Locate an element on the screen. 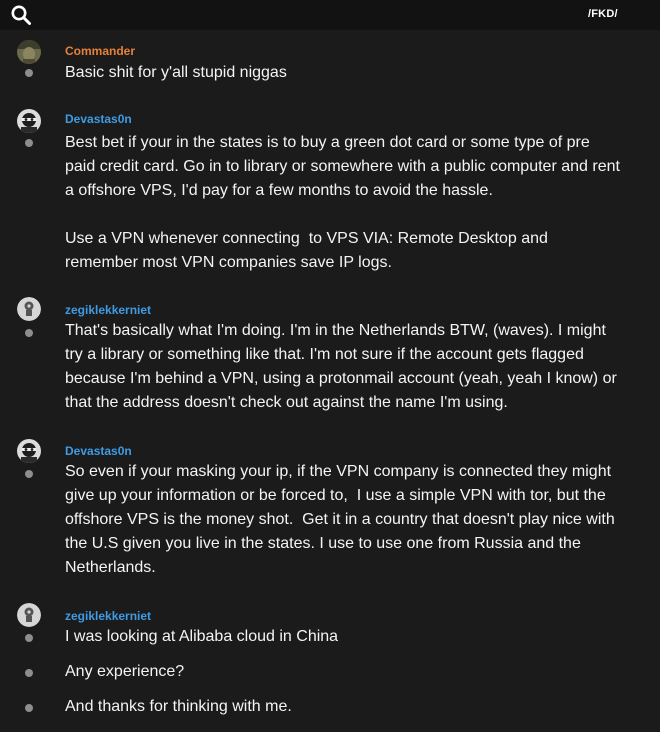 This screenshot has height=732, width=660. message-text: And thanks for thinking with me. is located at coordinates (178, 706).